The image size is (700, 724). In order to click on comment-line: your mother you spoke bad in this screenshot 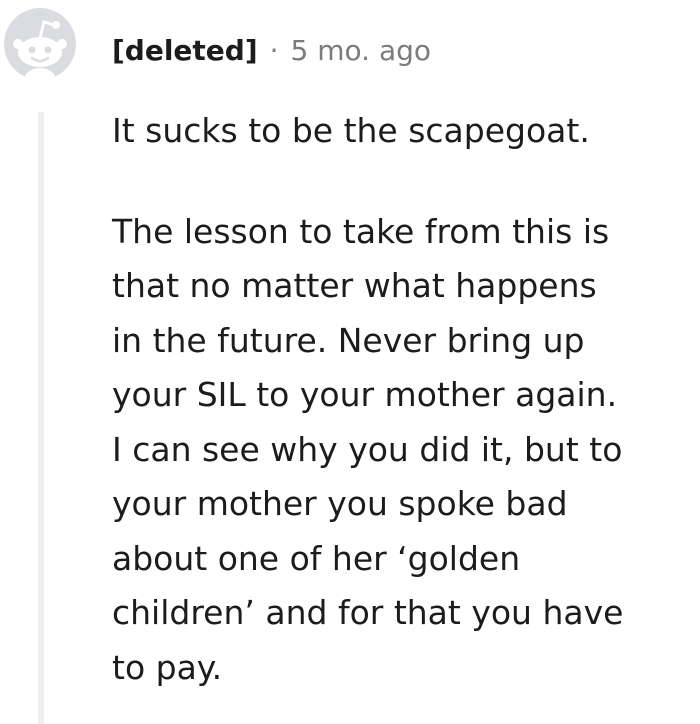, I will do `click(340, 503)`.